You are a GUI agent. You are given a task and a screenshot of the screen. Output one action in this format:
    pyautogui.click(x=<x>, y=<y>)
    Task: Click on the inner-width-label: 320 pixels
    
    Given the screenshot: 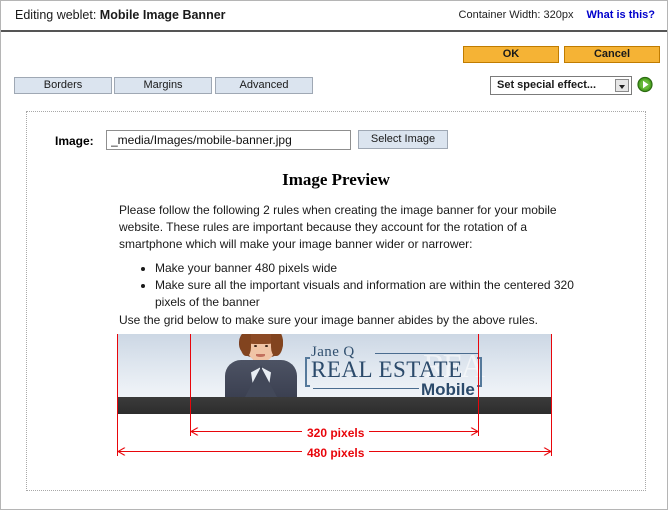 What is the action you would take?
    pyautogui.click(x=336, y=433)
    